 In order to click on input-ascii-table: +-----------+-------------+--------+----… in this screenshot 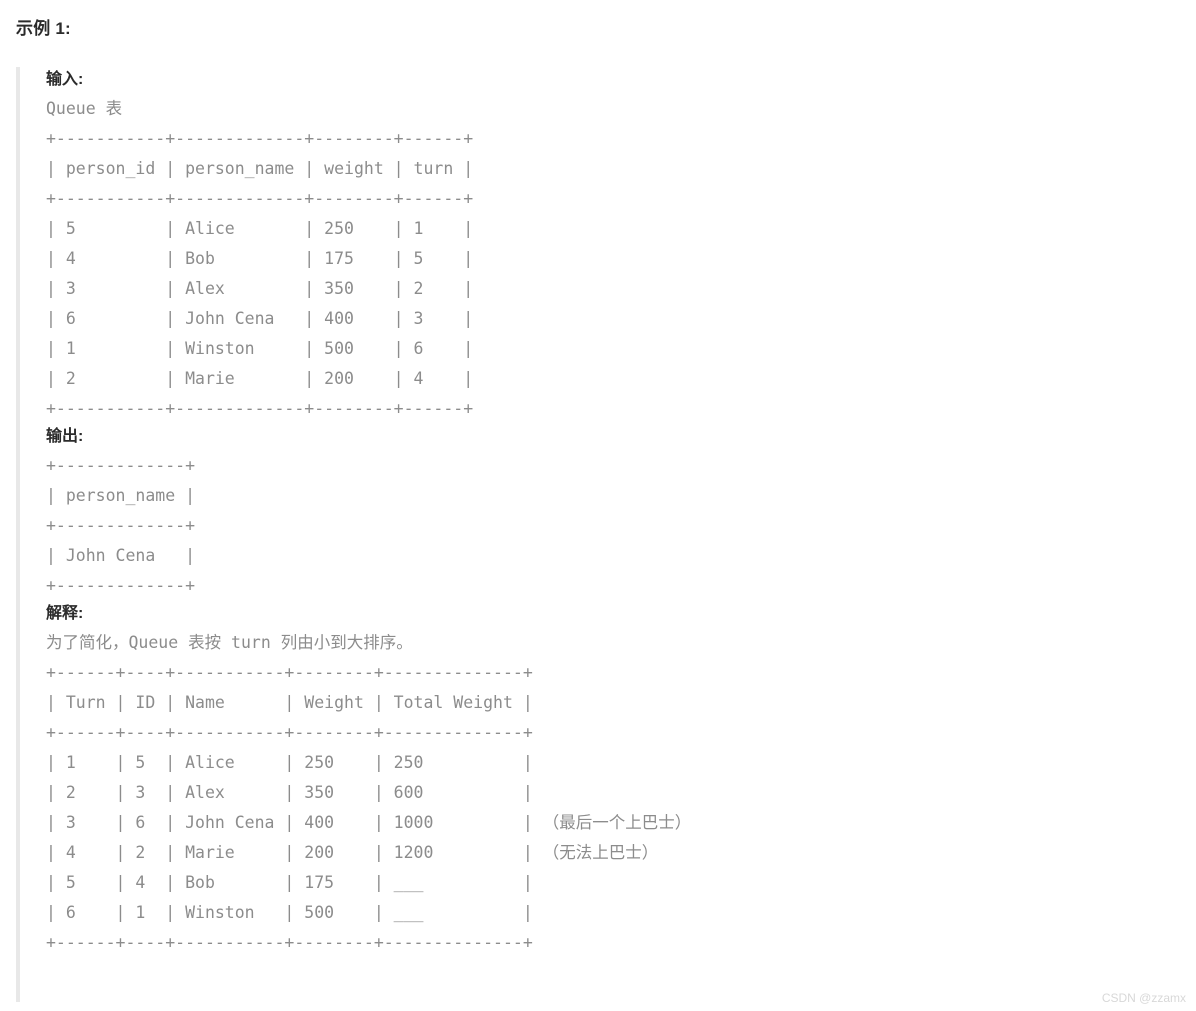, I will do `click(260, 273)`.